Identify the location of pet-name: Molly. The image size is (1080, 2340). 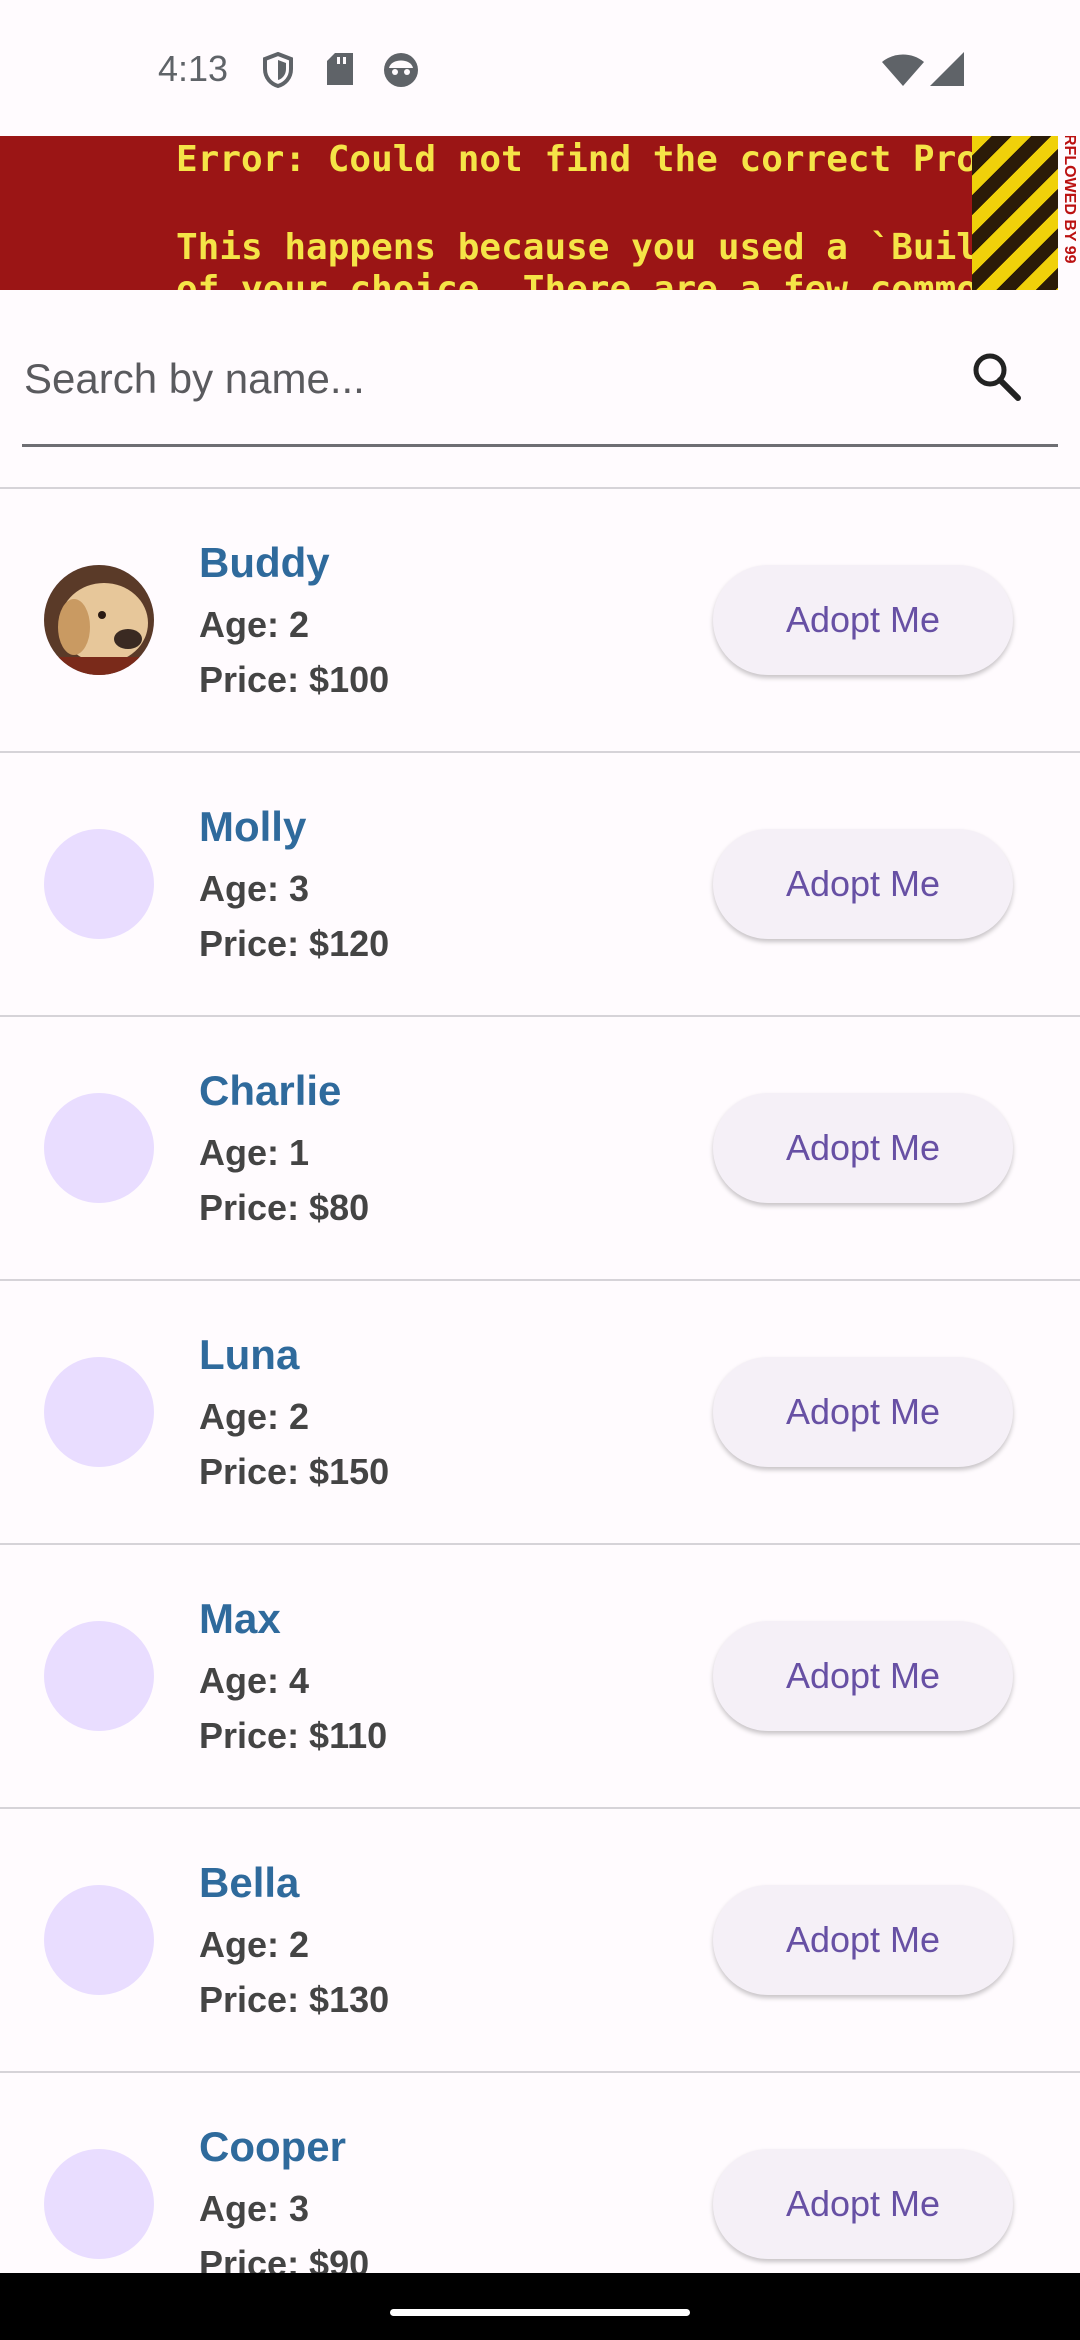
(253, 826).